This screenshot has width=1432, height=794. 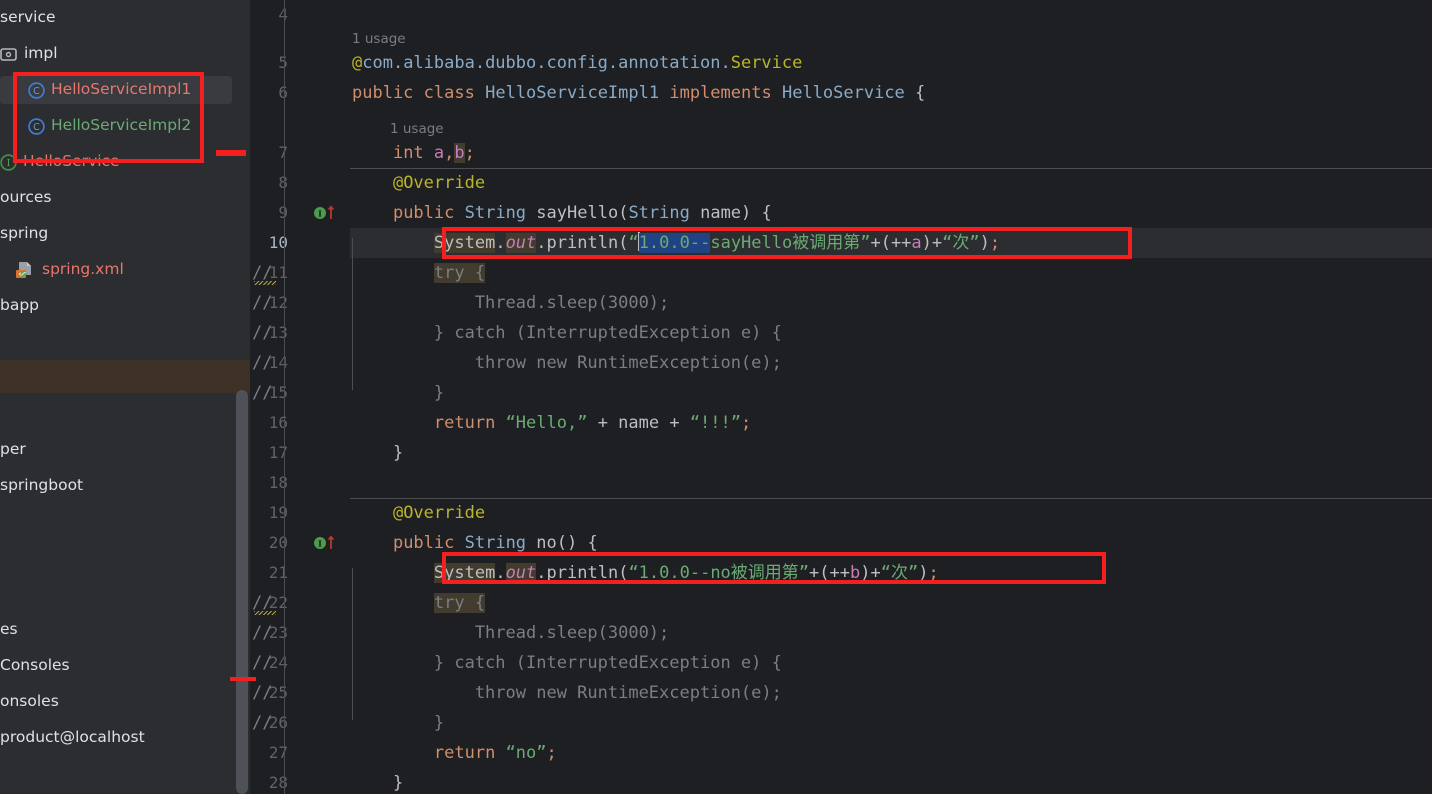 I want to click on selected-text: 1.0.0--, so click(x=674, y=243).